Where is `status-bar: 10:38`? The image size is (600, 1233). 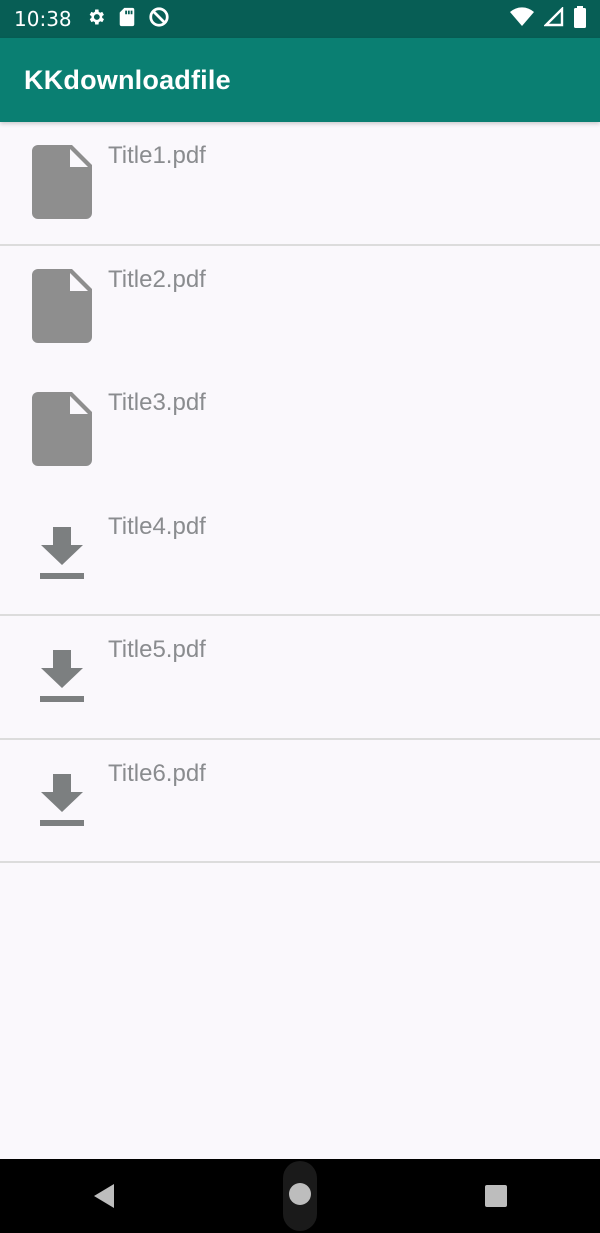 status-bar: 10:38 is located at coordinates (300, 19).